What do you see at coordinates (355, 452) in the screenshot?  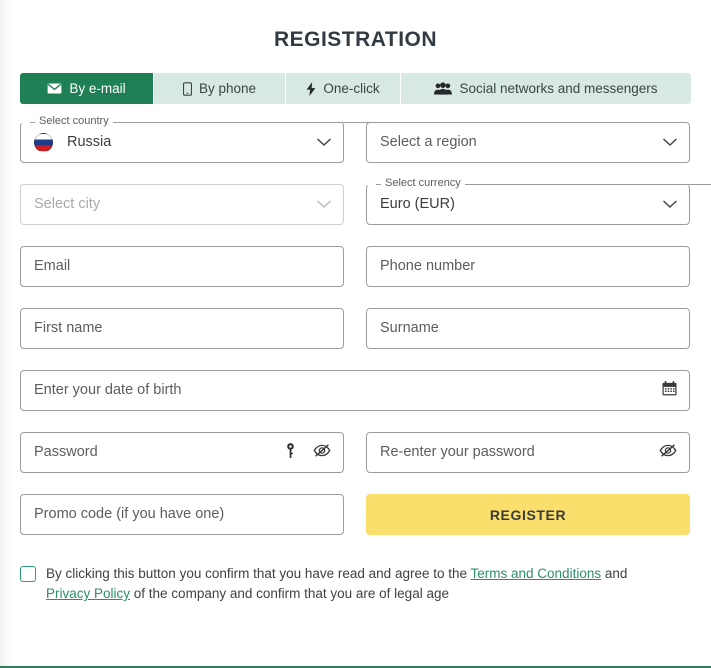 I see `form-row-password: Password Re-enter your password` at bounding box center [355, 452].